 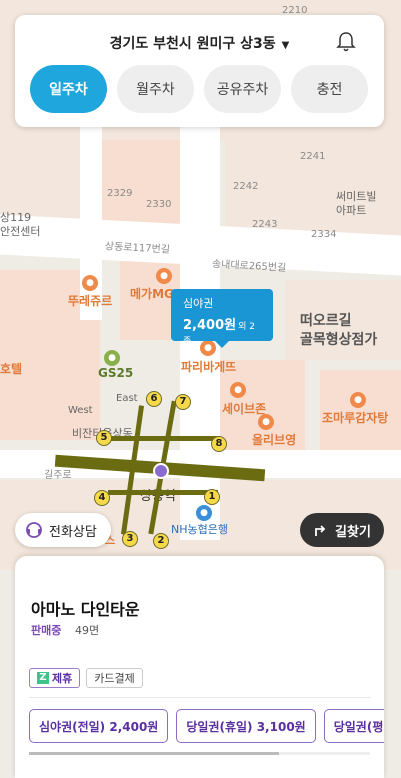 I want to click on mart-icon: ●, so click(x=238, y=390).